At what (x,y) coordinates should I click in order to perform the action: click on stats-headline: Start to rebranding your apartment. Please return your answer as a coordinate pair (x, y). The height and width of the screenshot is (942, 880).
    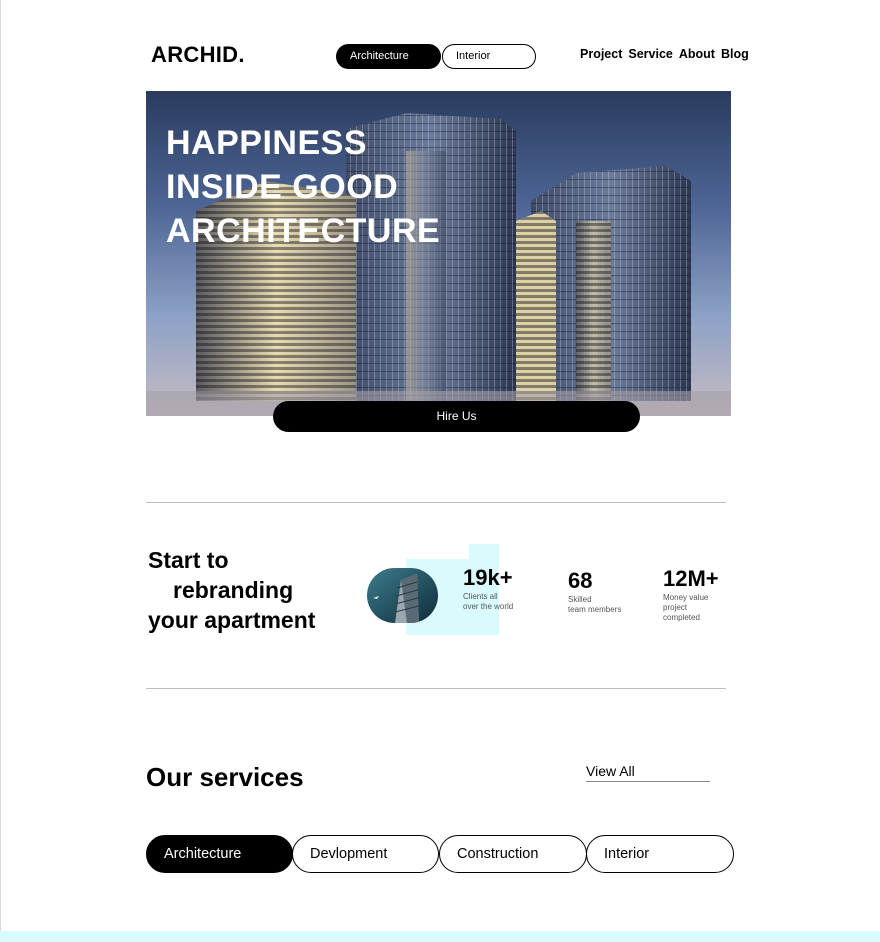
    Looking at the image, I should click on (231, 590).